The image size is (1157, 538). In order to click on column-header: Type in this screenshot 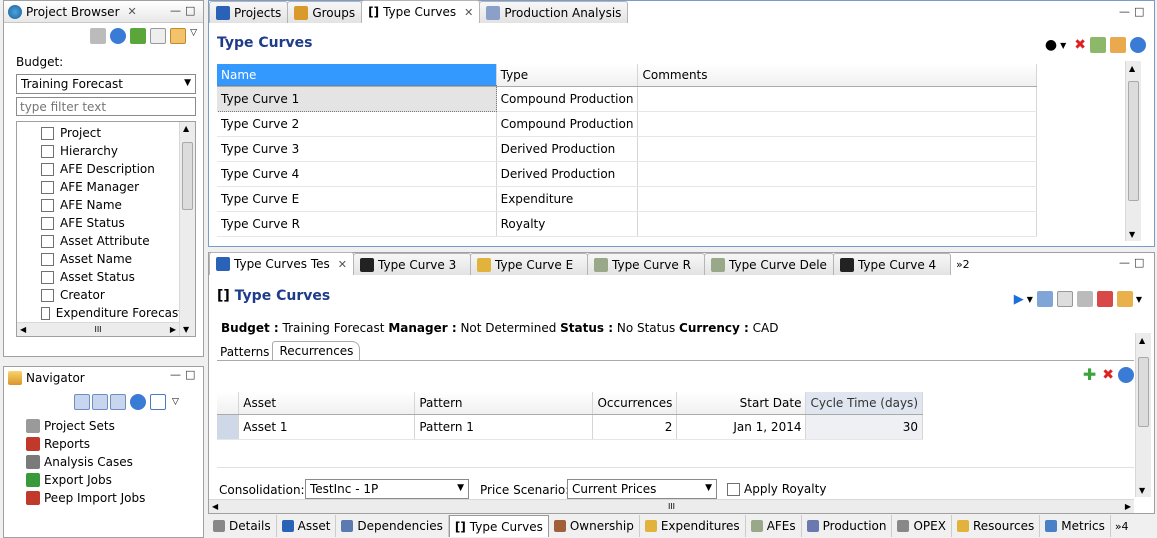, I will do `click(567, 75)`.